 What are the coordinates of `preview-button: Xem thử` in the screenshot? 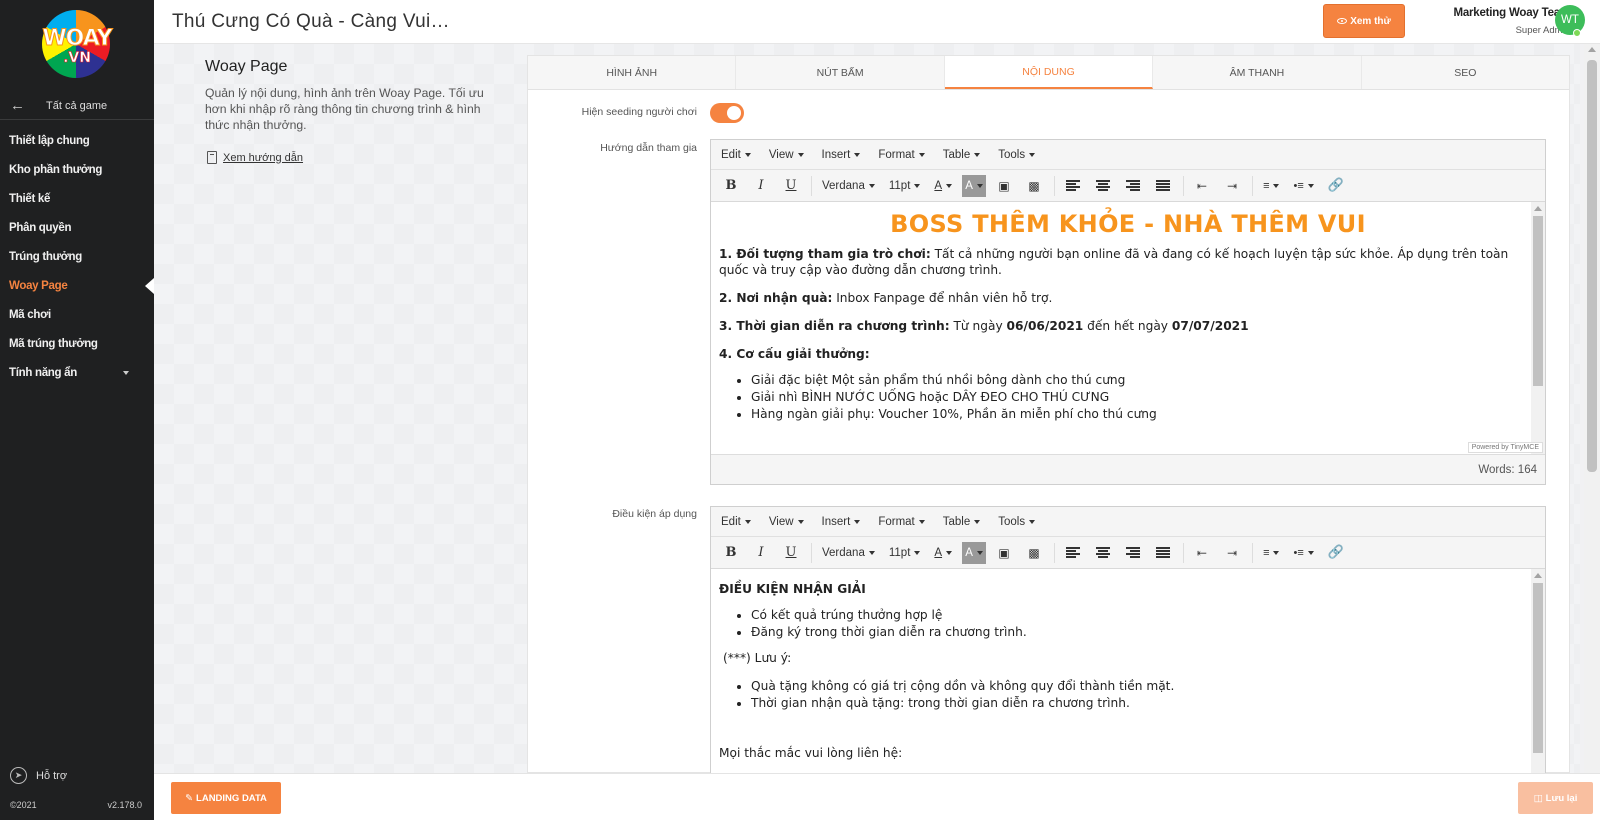 It's located at (1364, 21).